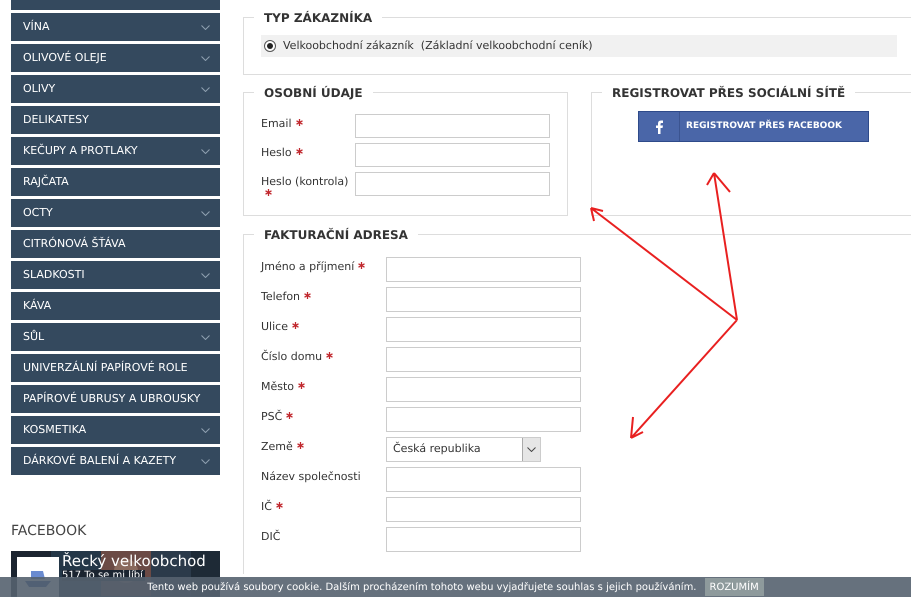 The height and width of the screenshot is (597, 911). Describe the element at coordinates (311, 476) in the screenshot. I see `field-label: Název společnosti` at that location.